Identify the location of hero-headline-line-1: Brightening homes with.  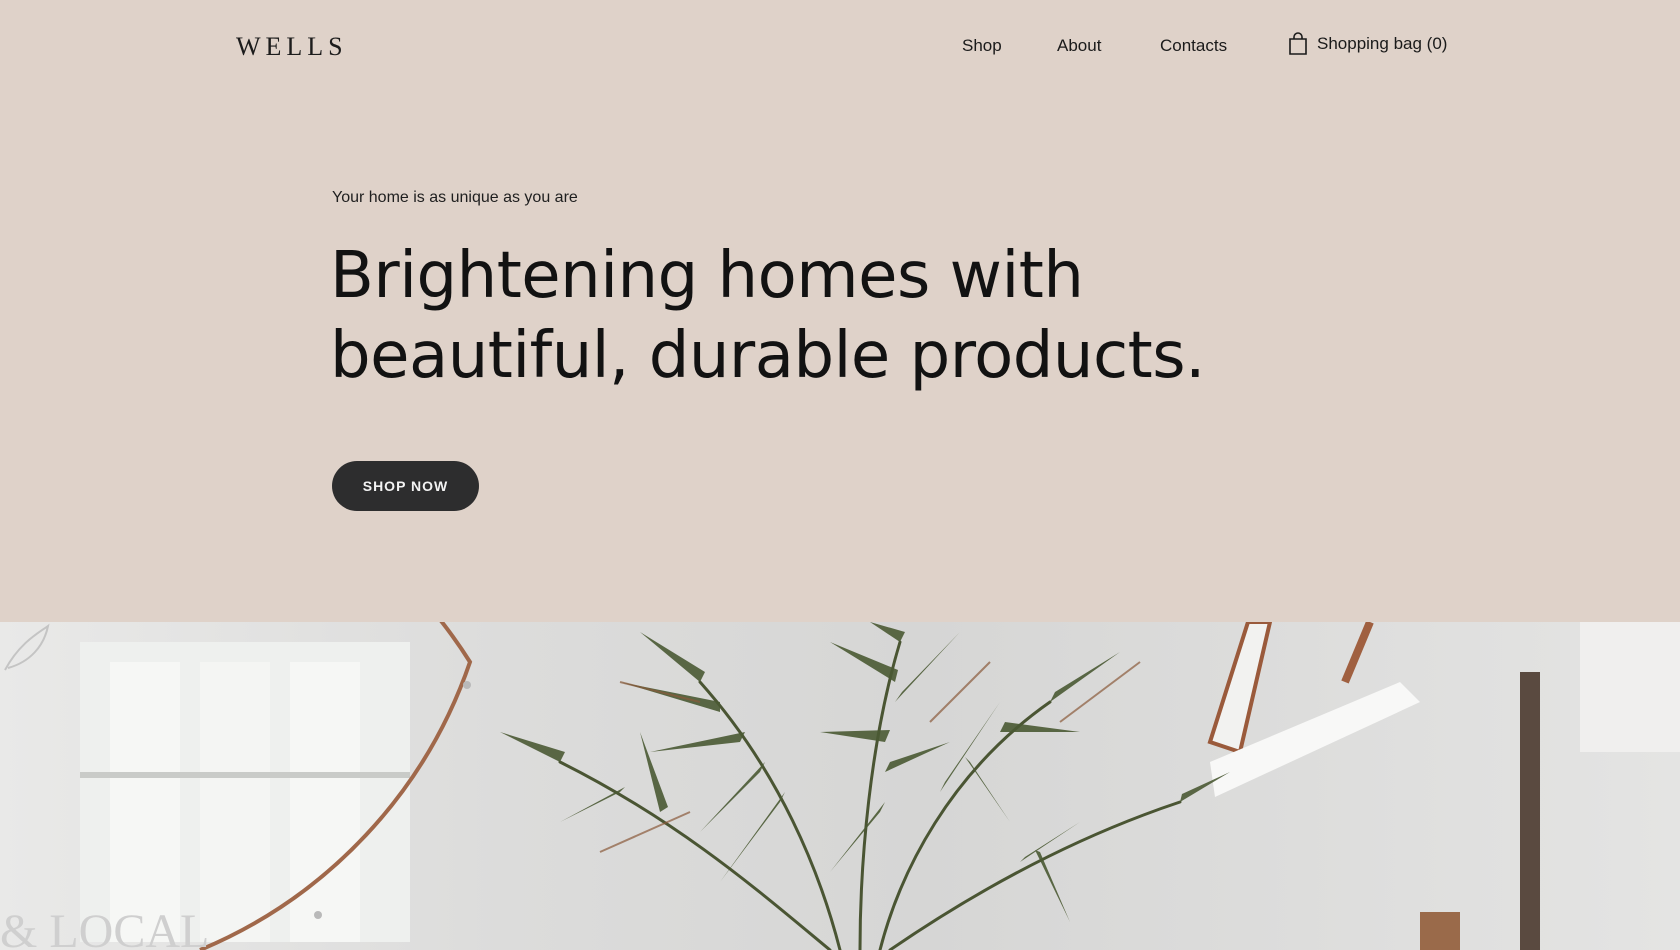
(707, 276).